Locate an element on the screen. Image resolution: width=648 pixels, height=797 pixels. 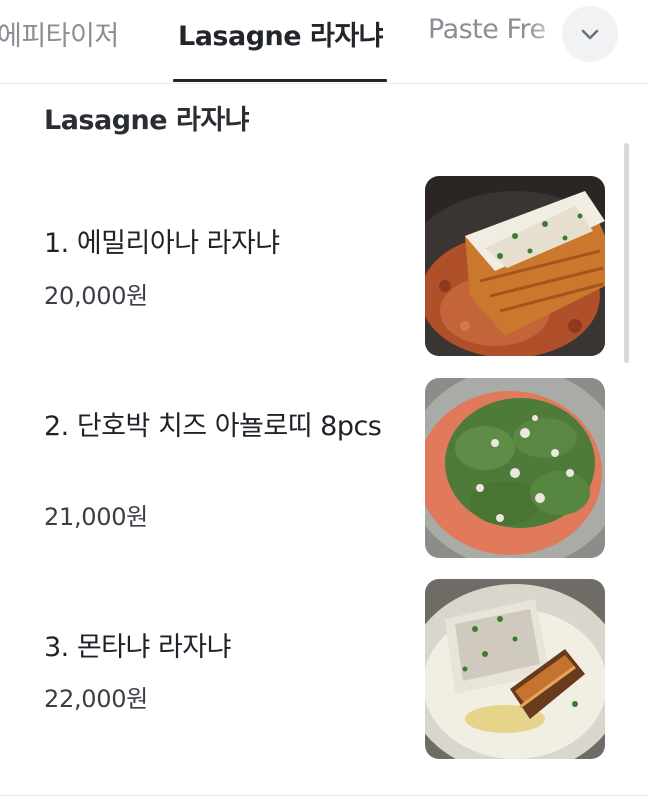
category-tab-bar: 에피타이저 Lasagne 라자냐 Paste Fre is located at coordinates (324, 42).